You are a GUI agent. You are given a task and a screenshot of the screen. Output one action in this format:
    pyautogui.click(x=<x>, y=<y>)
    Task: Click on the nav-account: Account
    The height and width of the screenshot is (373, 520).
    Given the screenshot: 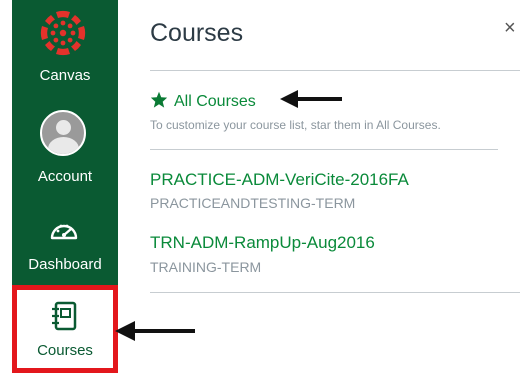 What is the action you would take?
    pyautogui.click(x=65, y=142)
    